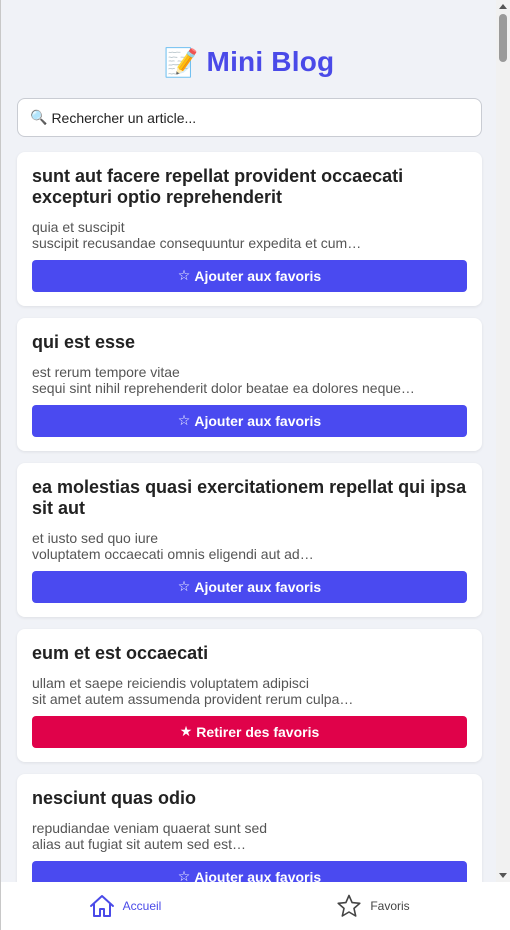 The image size is (510, 930). Describe the element at coordinates (266, 117) in the screenshot. I see `search-input` at that location.